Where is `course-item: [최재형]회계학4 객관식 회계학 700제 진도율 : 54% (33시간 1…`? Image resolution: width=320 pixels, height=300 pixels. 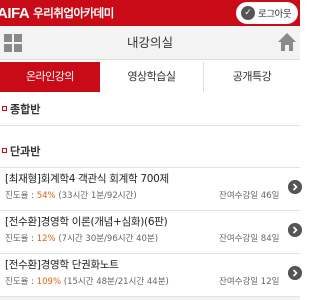 course-item: [최재형]회계학4 객관식 회계학 700제 진도율 : 54% (33시간 1… is located at coordinates (151, 189).